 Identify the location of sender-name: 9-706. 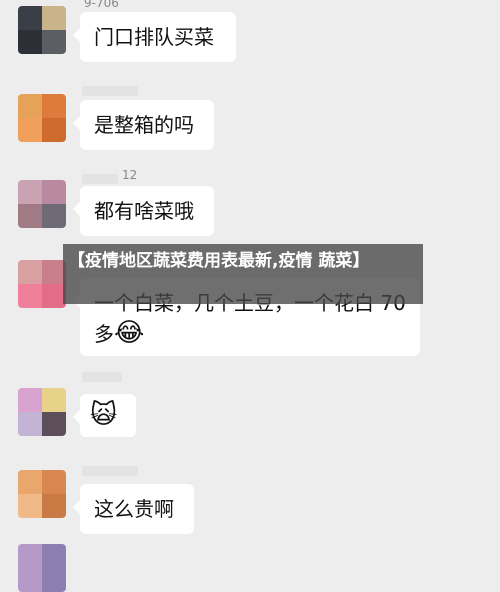
(101, 5).